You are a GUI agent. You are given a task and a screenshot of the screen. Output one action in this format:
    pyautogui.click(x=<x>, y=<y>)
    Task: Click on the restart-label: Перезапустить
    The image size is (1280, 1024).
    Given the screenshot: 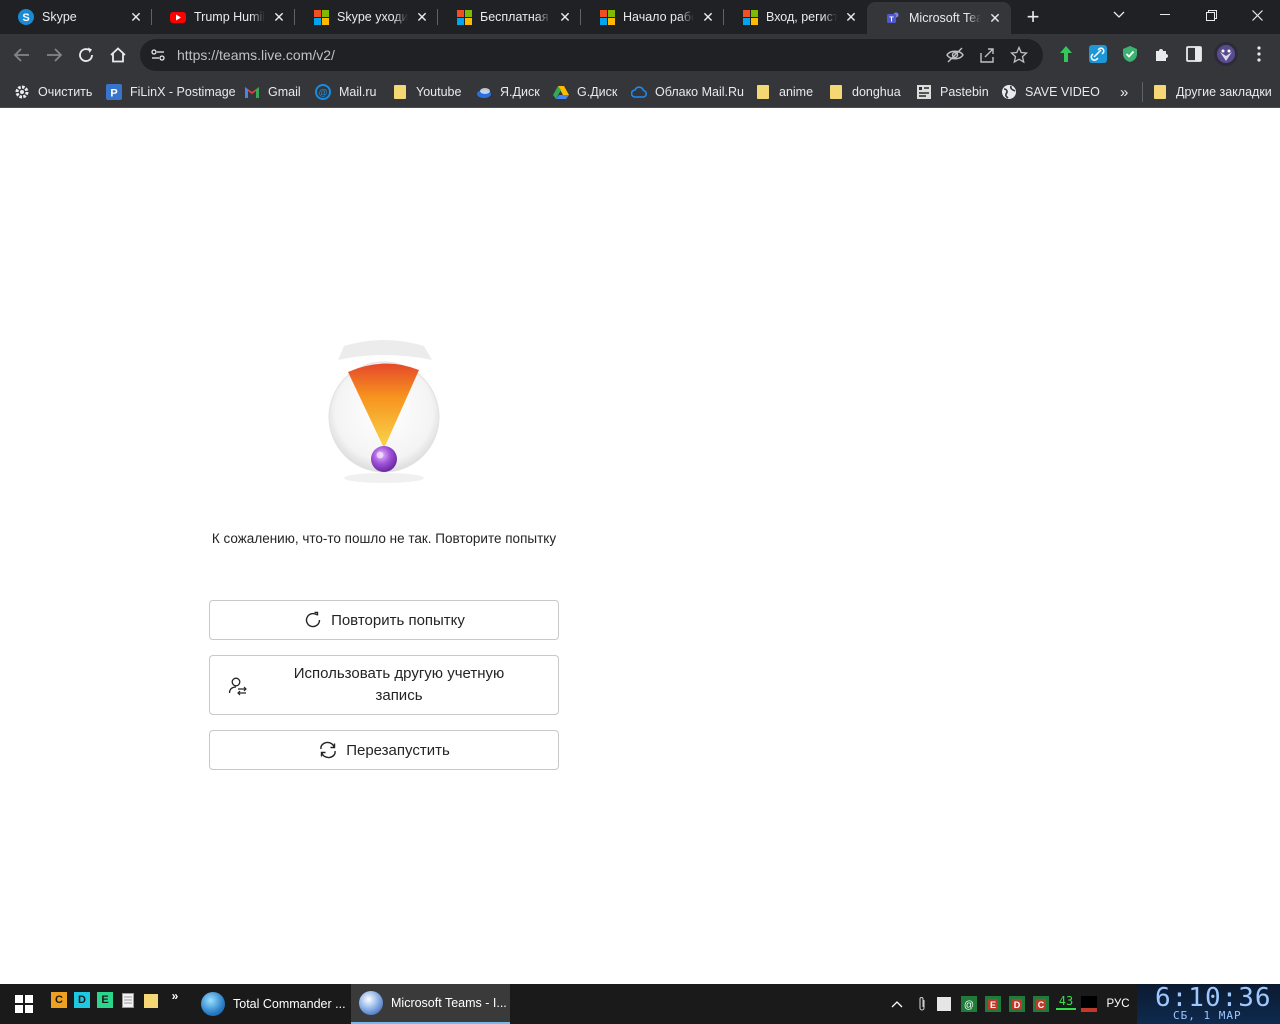 What is the action you would take?
    pyautogui.click(x=398, y=750)
    